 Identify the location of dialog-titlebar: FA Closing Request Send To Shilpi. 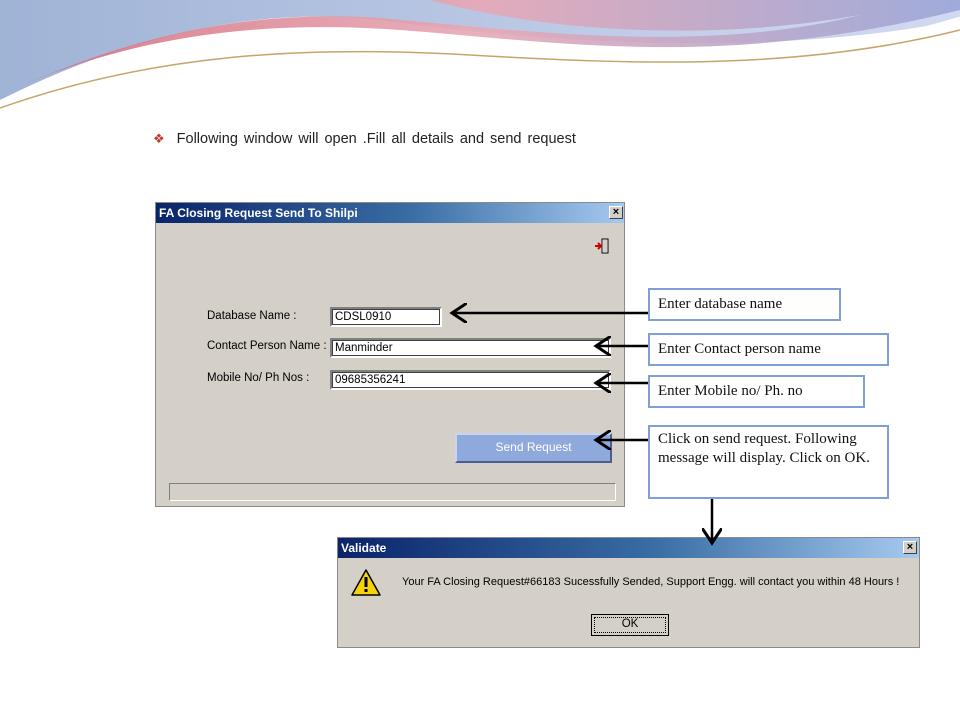
(390, 213).